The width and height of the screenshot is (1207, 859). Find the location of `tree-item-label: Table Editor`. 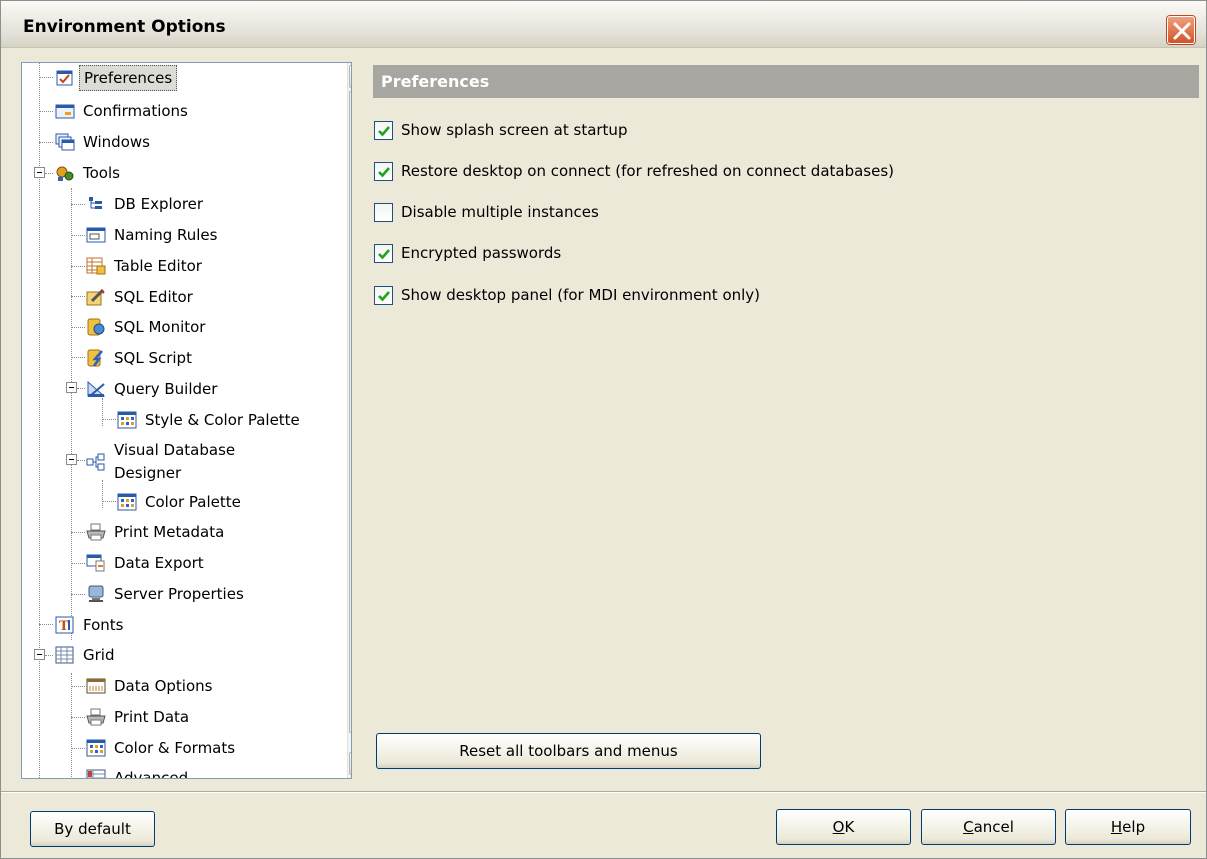

tree-item-label: Table Editor is located at coordinates (158, 266).